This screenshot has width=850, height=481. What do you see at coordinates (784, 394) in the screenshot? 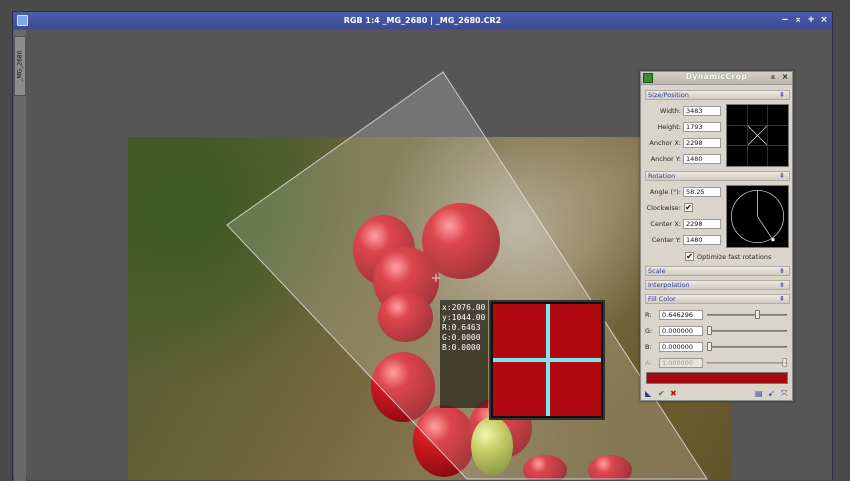
I see `reset-icon: ⤧` at bounding box center [784, 394].